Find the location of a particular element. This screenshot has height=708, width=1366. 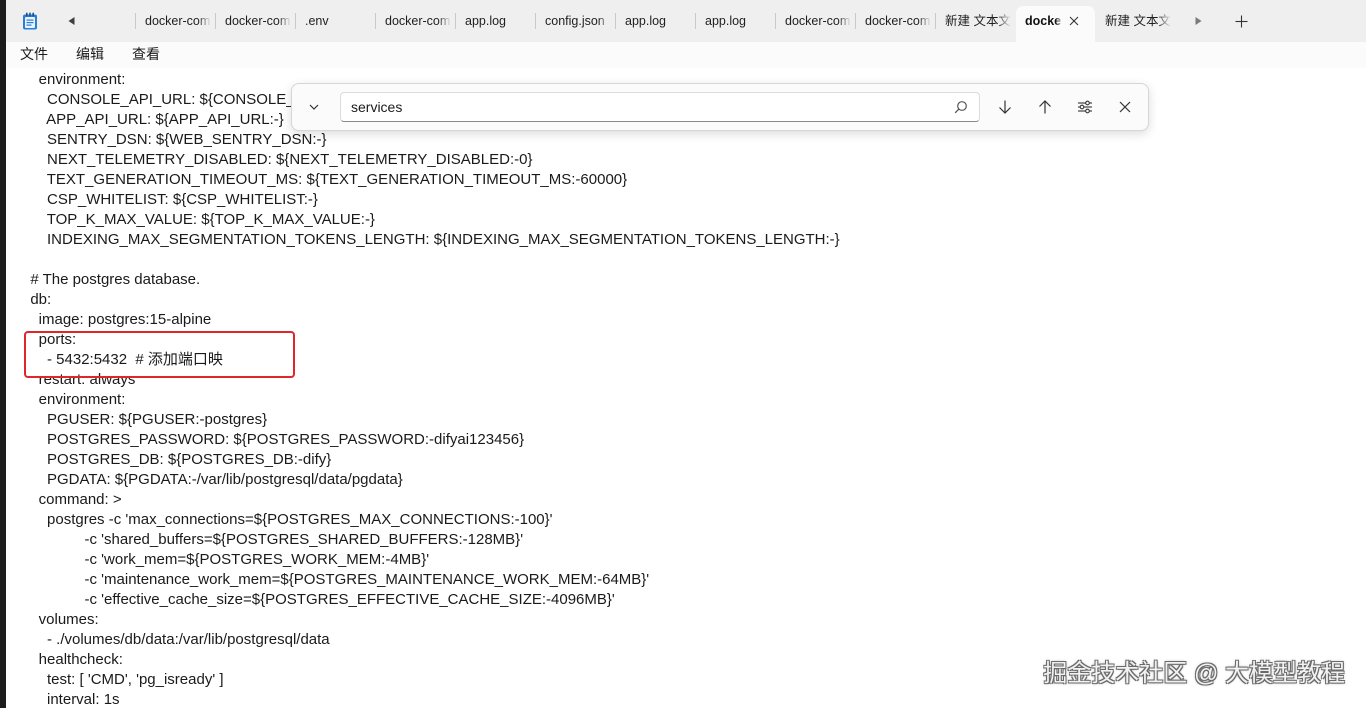

scroll-tabs-left-button is located at coordinates (71, 21).